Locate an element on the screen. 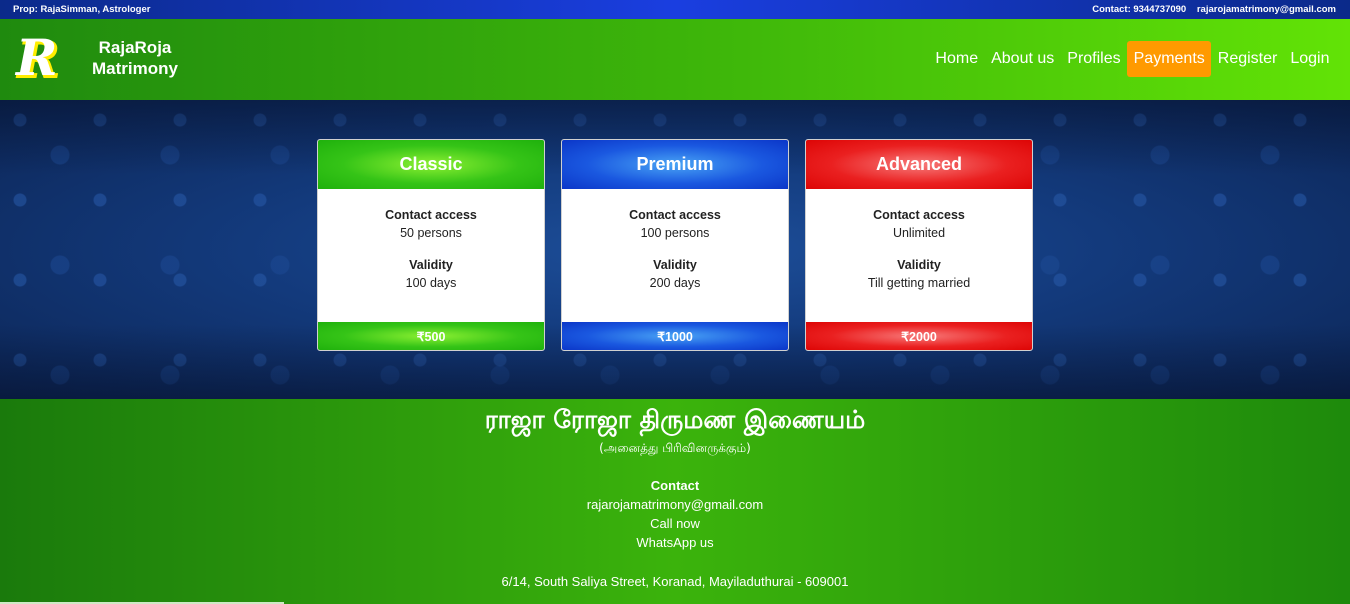 The width and height of the screenshot is (1350, 604). brand-line-2: Matrimony is located at coordinates (135, 68).